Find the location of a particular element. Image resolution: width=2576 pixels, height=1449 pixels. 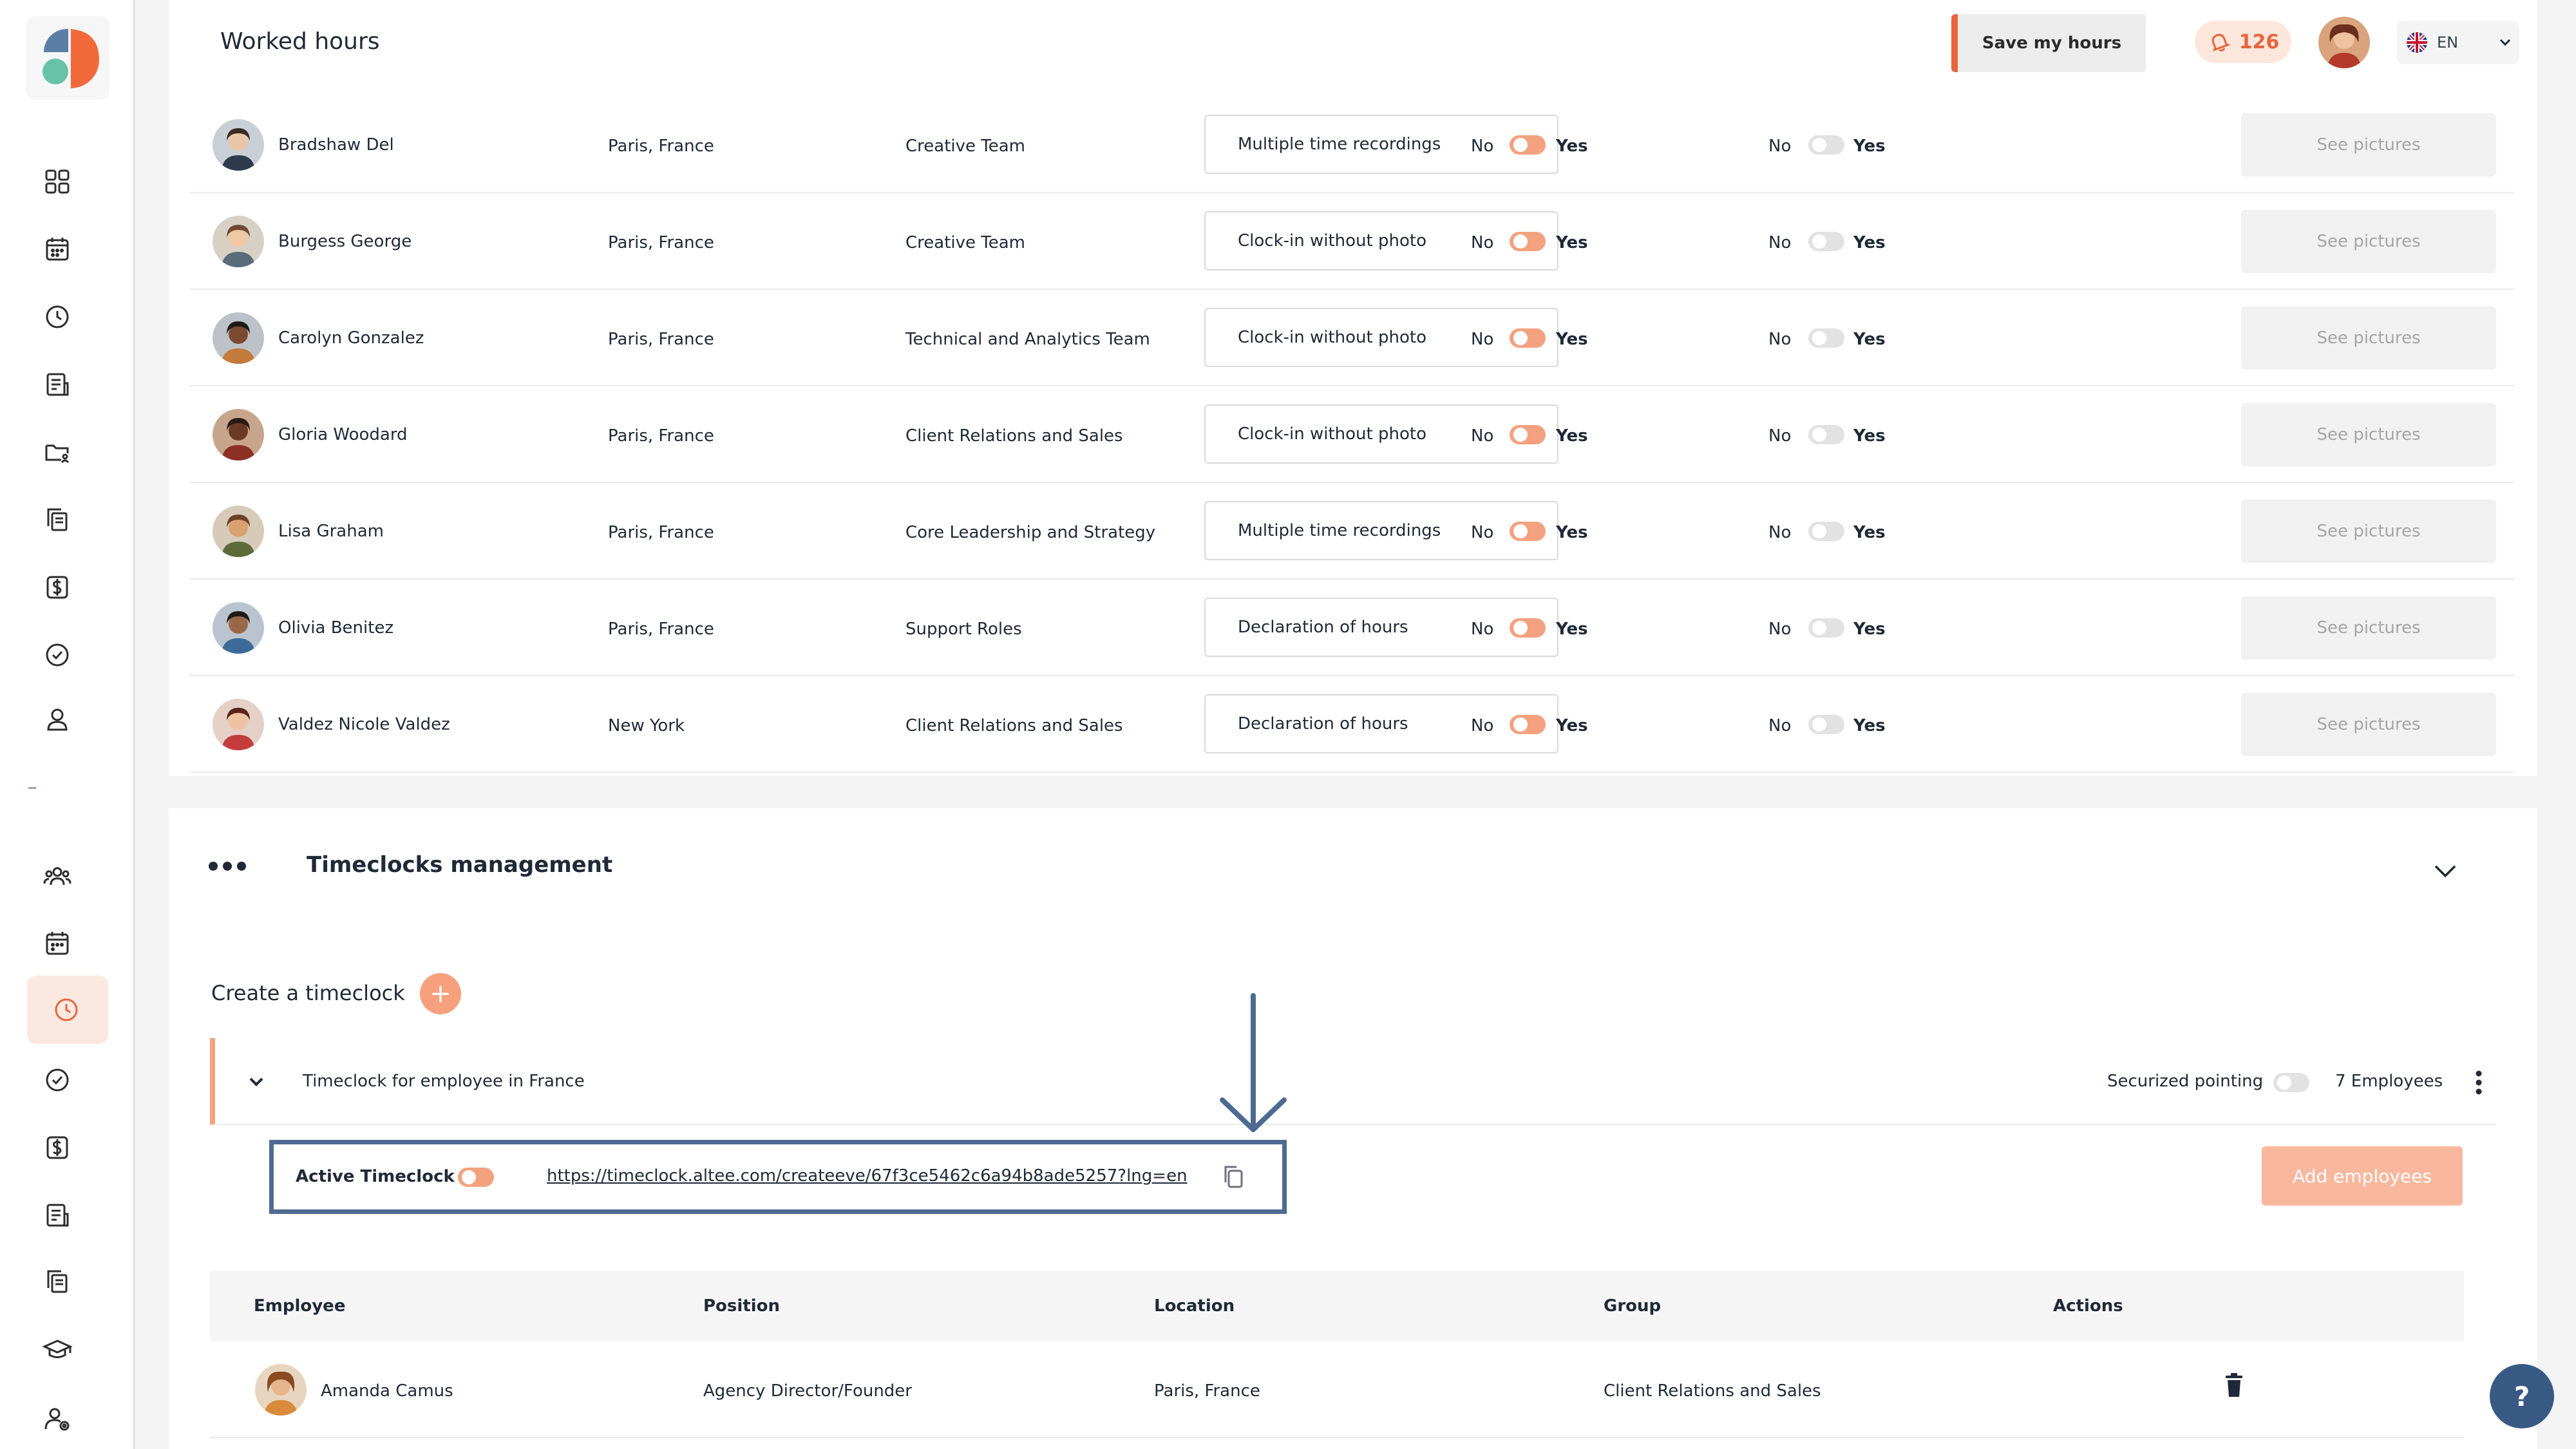

help-button: ? is located at coordinates (2522, 1396).